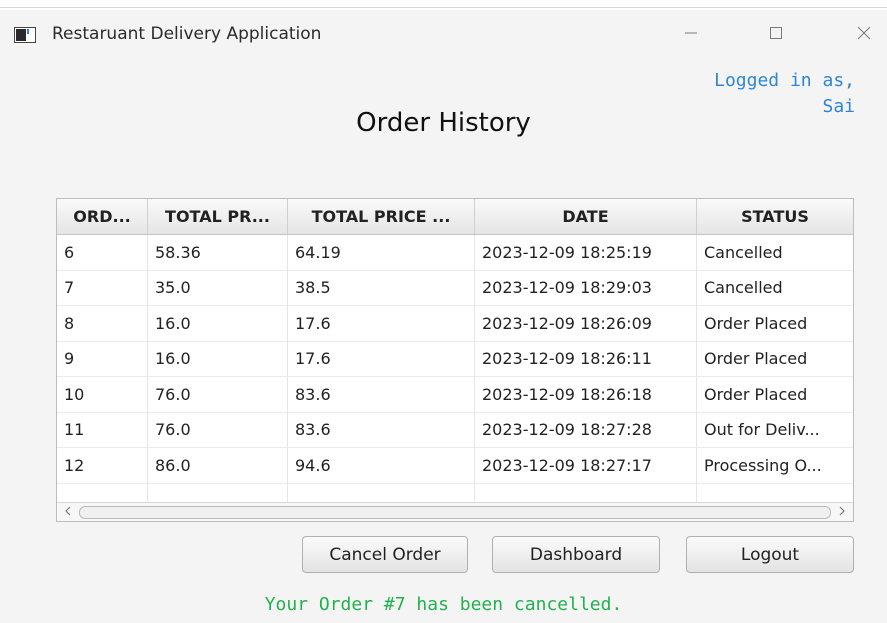 The height and width of the screenshot is (623, 887). I want to click on top-rule, so click(443, 7).